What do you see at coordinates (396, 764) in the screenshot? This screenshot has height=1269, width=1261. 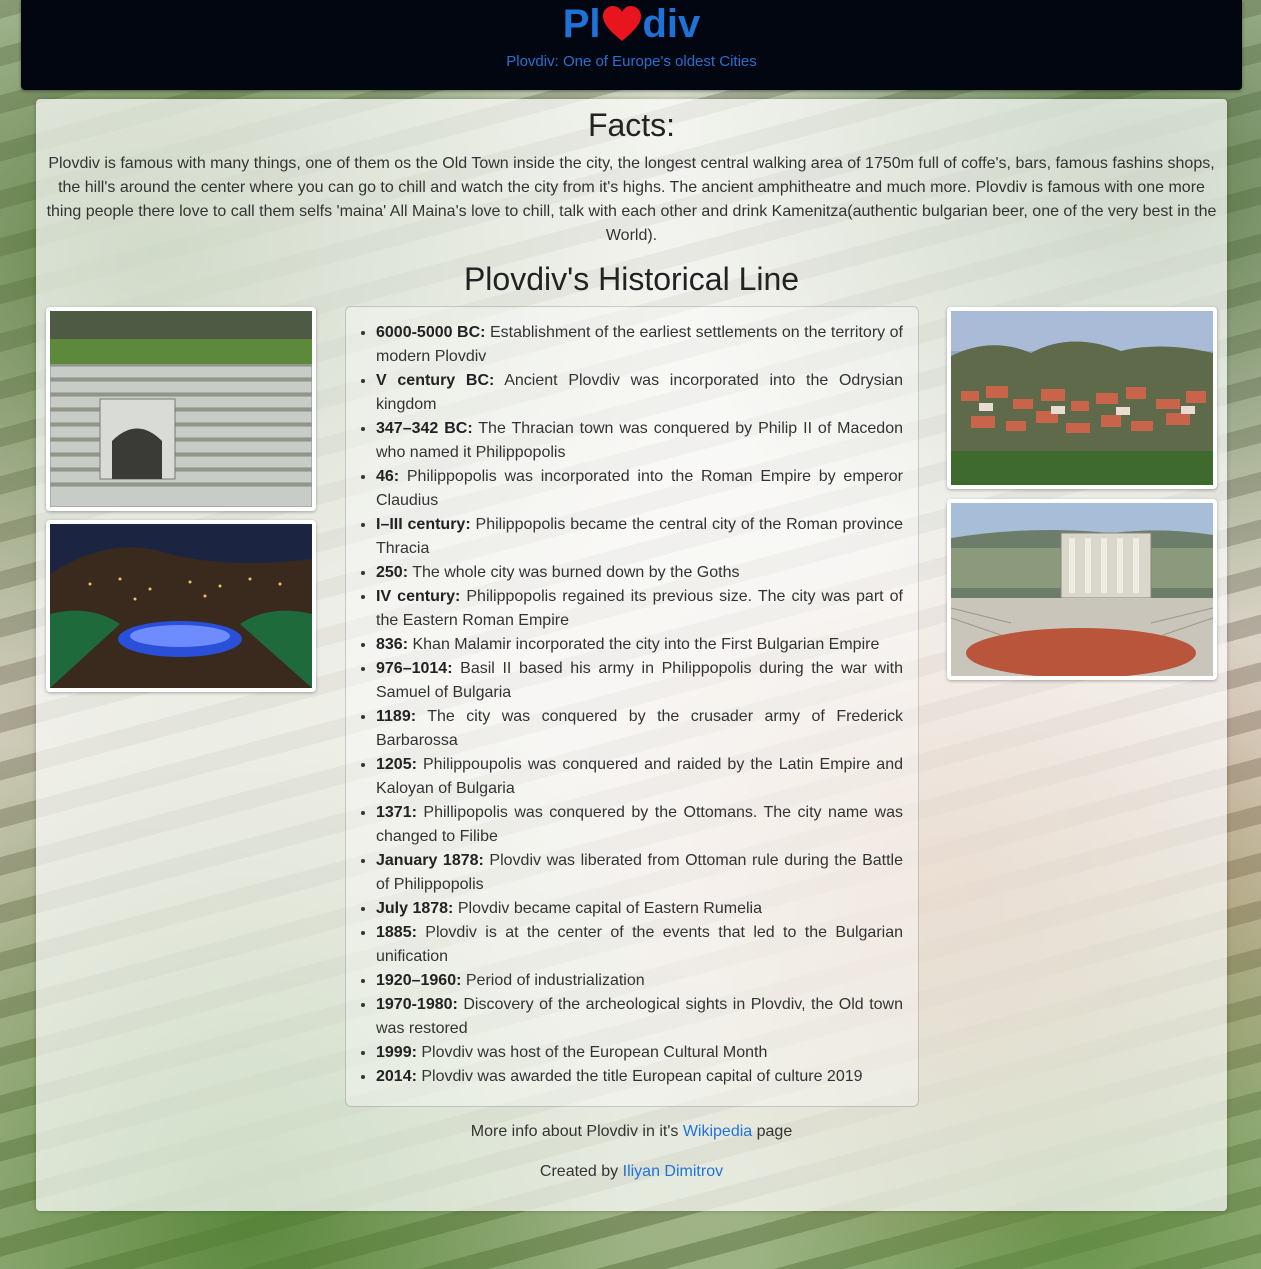 I see `timeline-date: 1205:` at bounding box center [396, 764].